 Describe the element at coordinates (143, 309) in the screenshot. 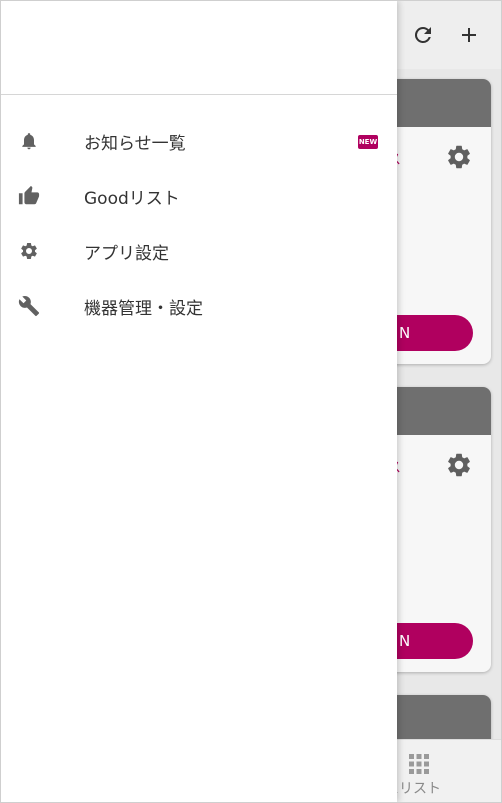

I see `menu-item-label: 機器管理・設定` at that location.